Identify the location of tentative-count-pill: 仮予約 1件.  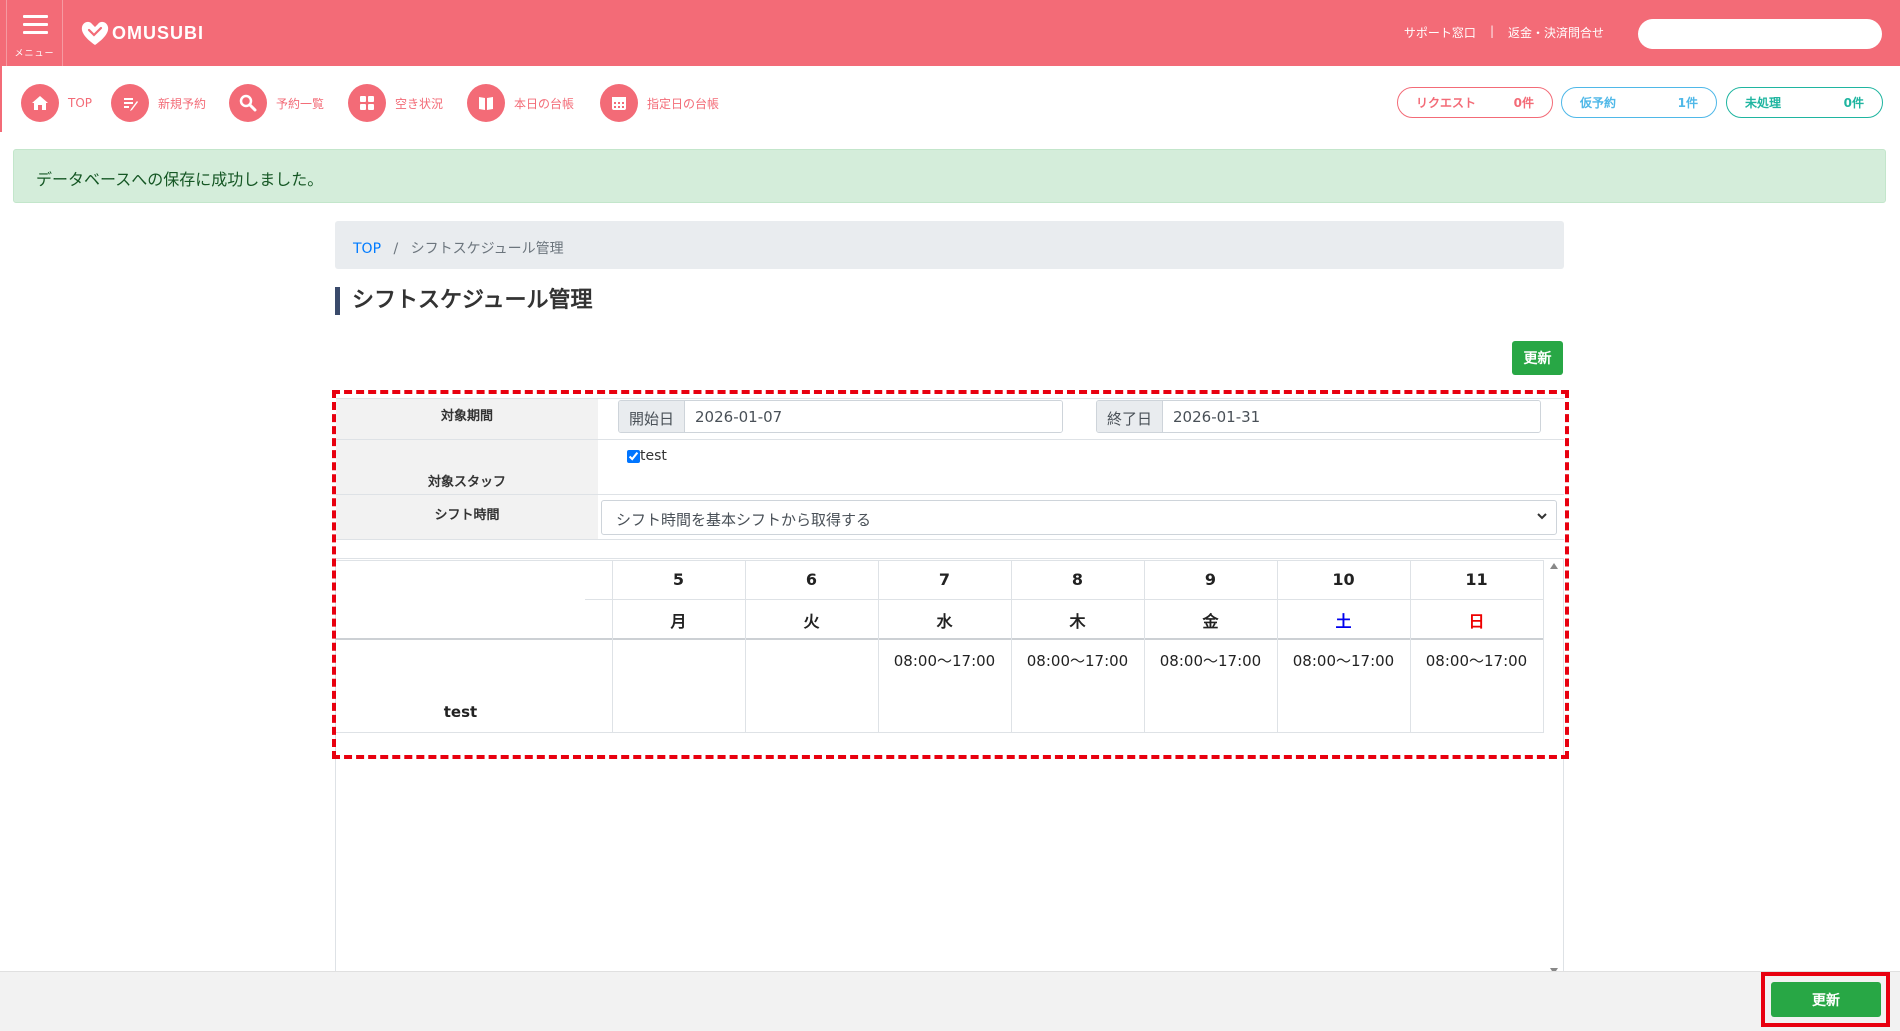
(1639, 102).